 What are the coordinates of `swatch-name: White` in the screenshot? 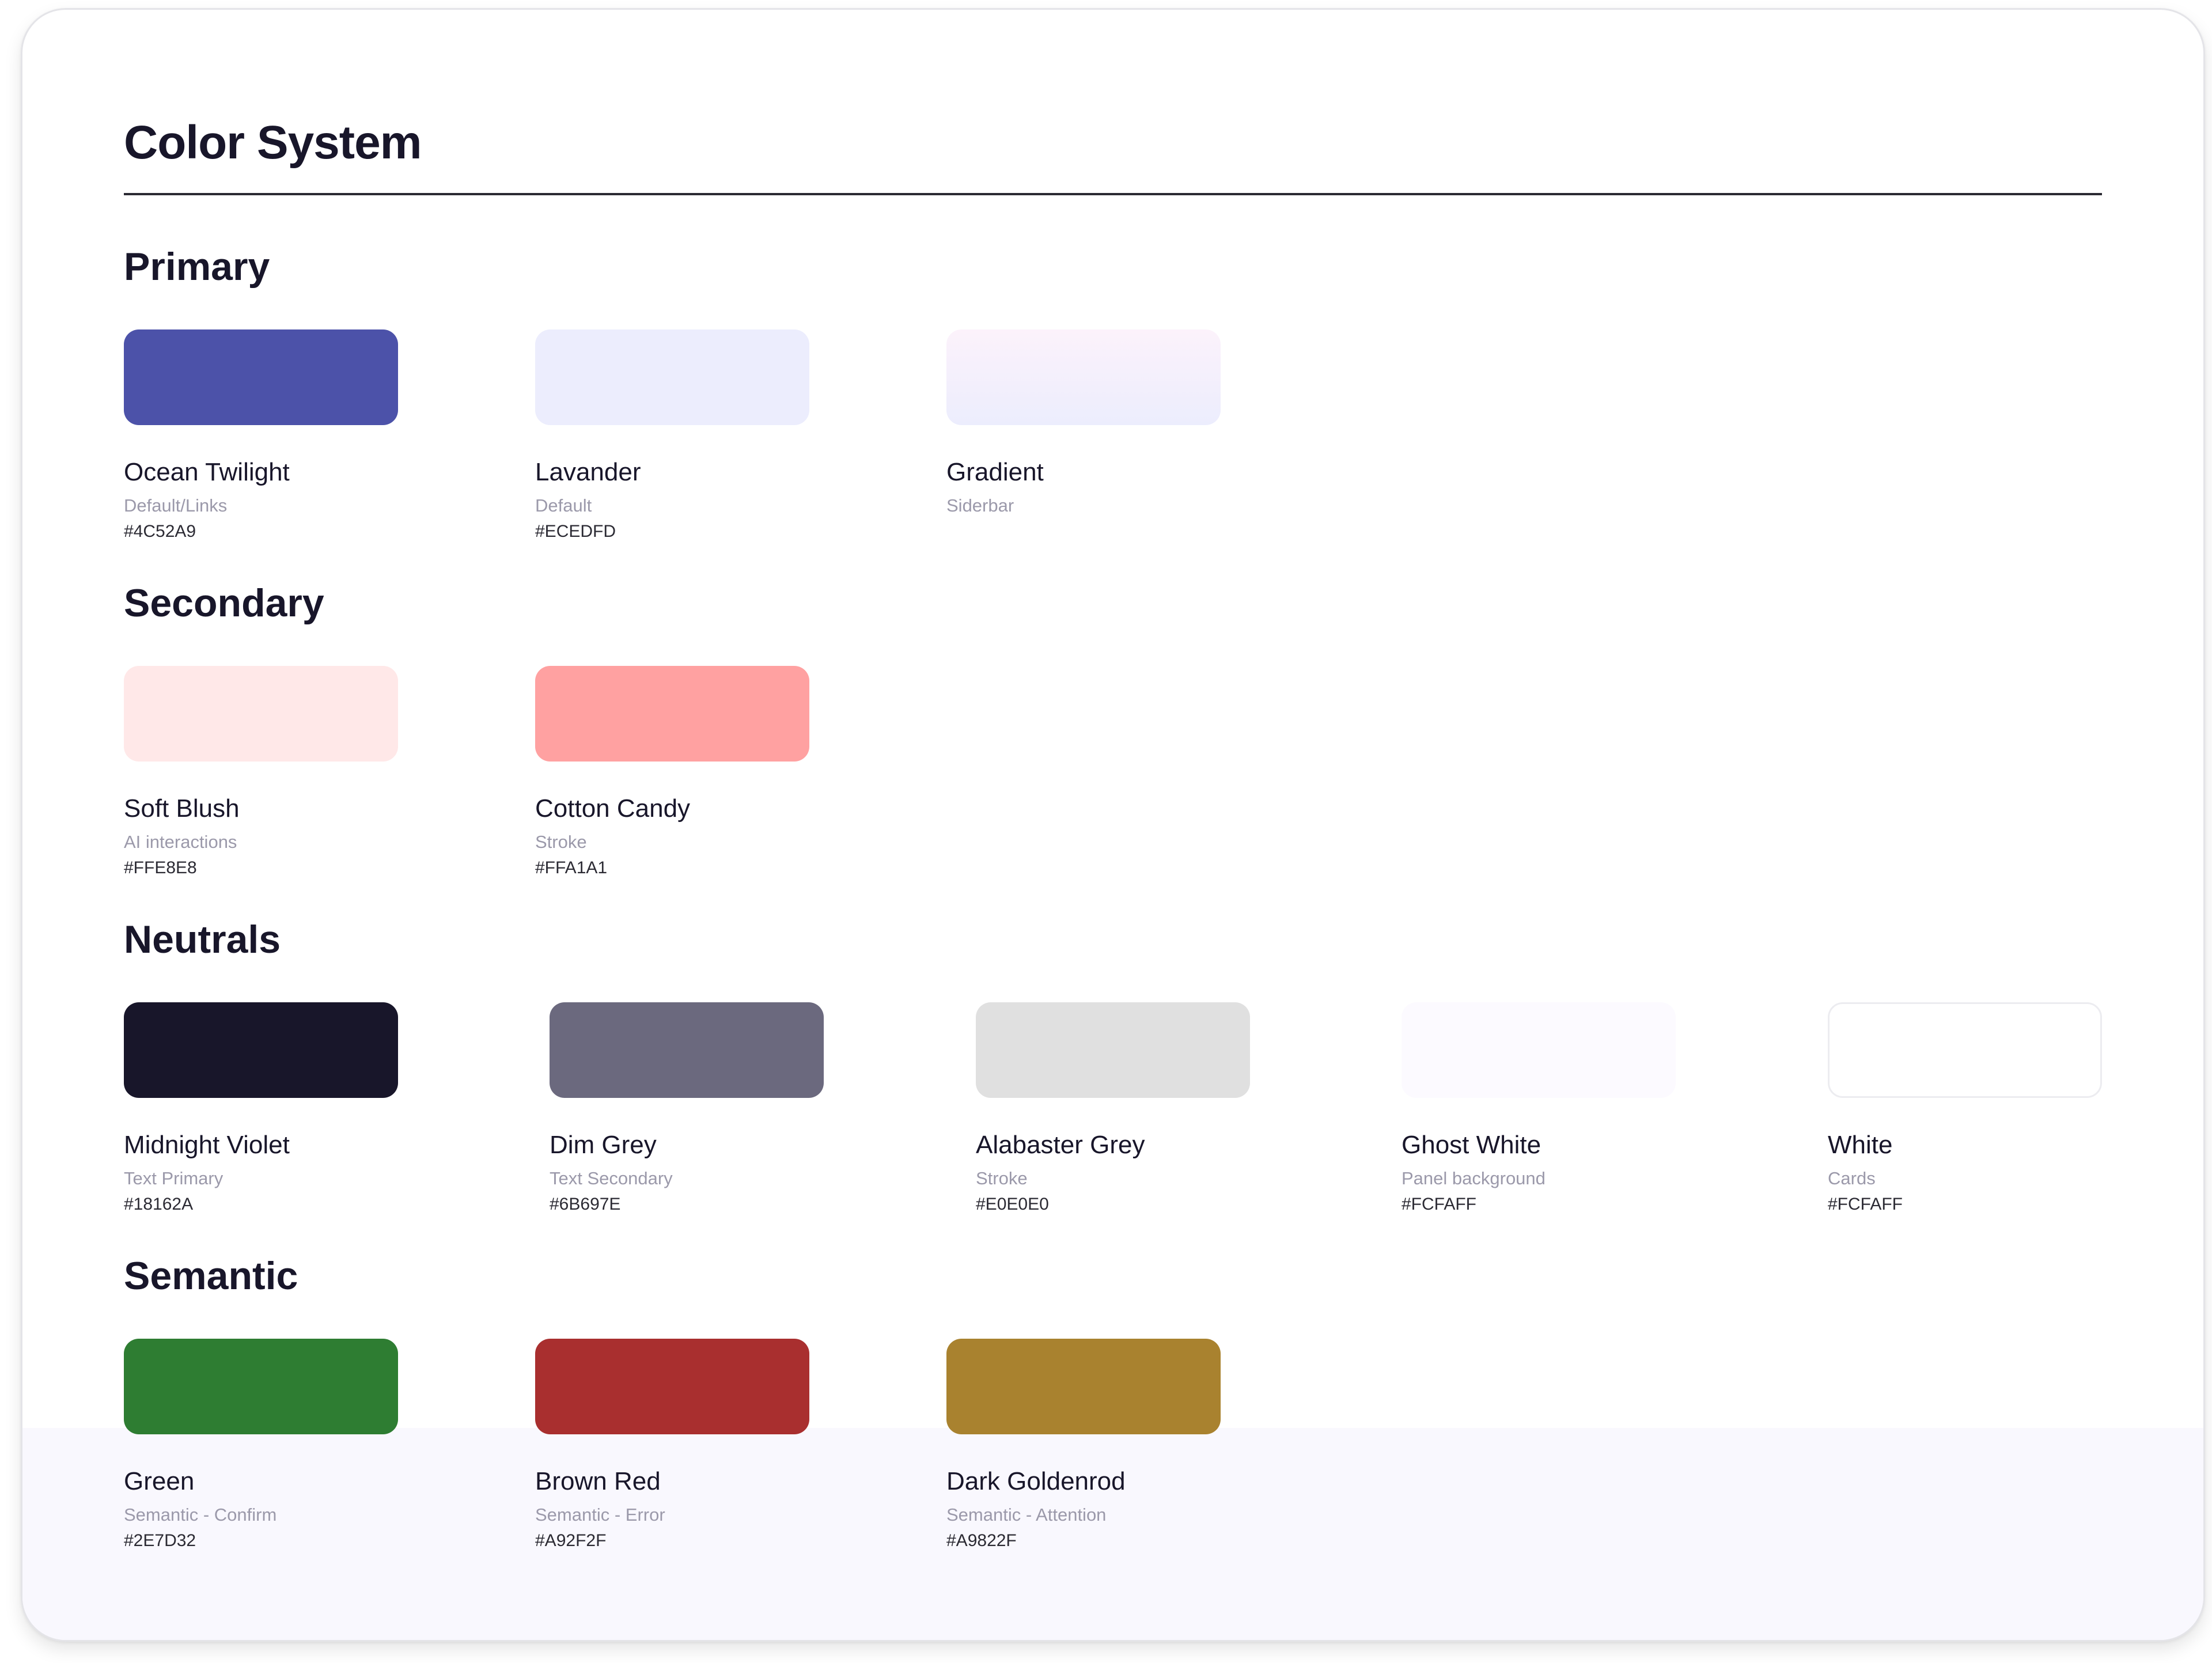 It's located at (1860, 1145).